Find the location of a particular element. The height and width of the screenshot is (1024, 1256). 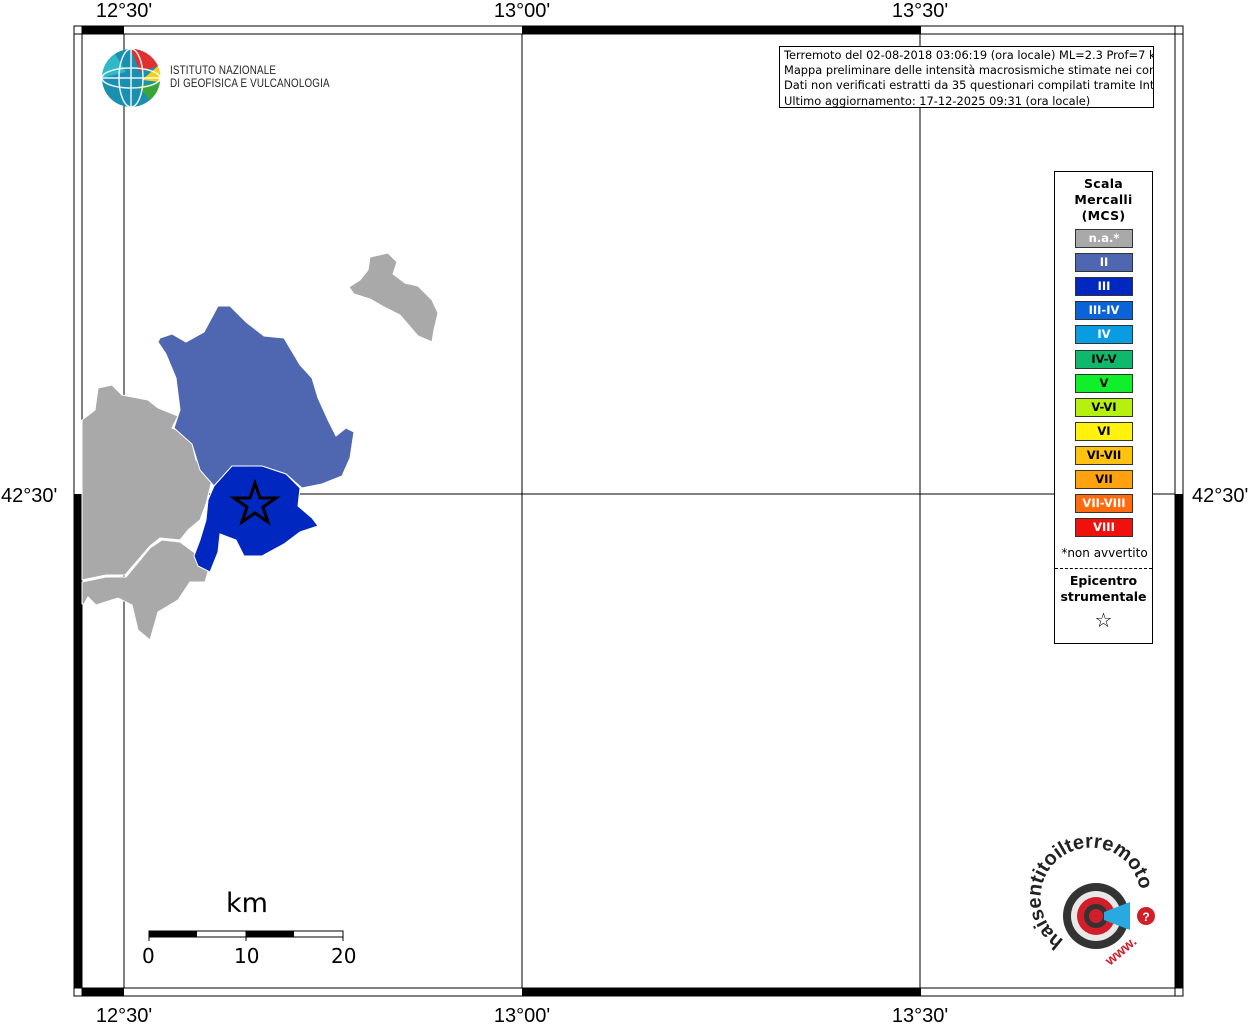

legend-item: n.a.* is located at coordinates (1104, 238).